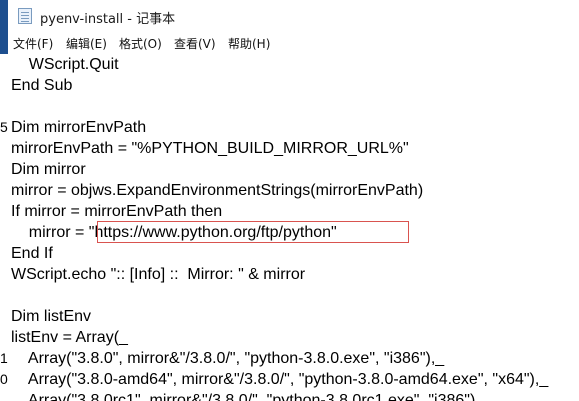 The image size is (579, 401). Describe the element at coordinates (293, 43) in the screenshot. I see `menu-bar: 文件(F) 编辑(E) 格式(O) 查看(V) 帮助(H)` at that location.